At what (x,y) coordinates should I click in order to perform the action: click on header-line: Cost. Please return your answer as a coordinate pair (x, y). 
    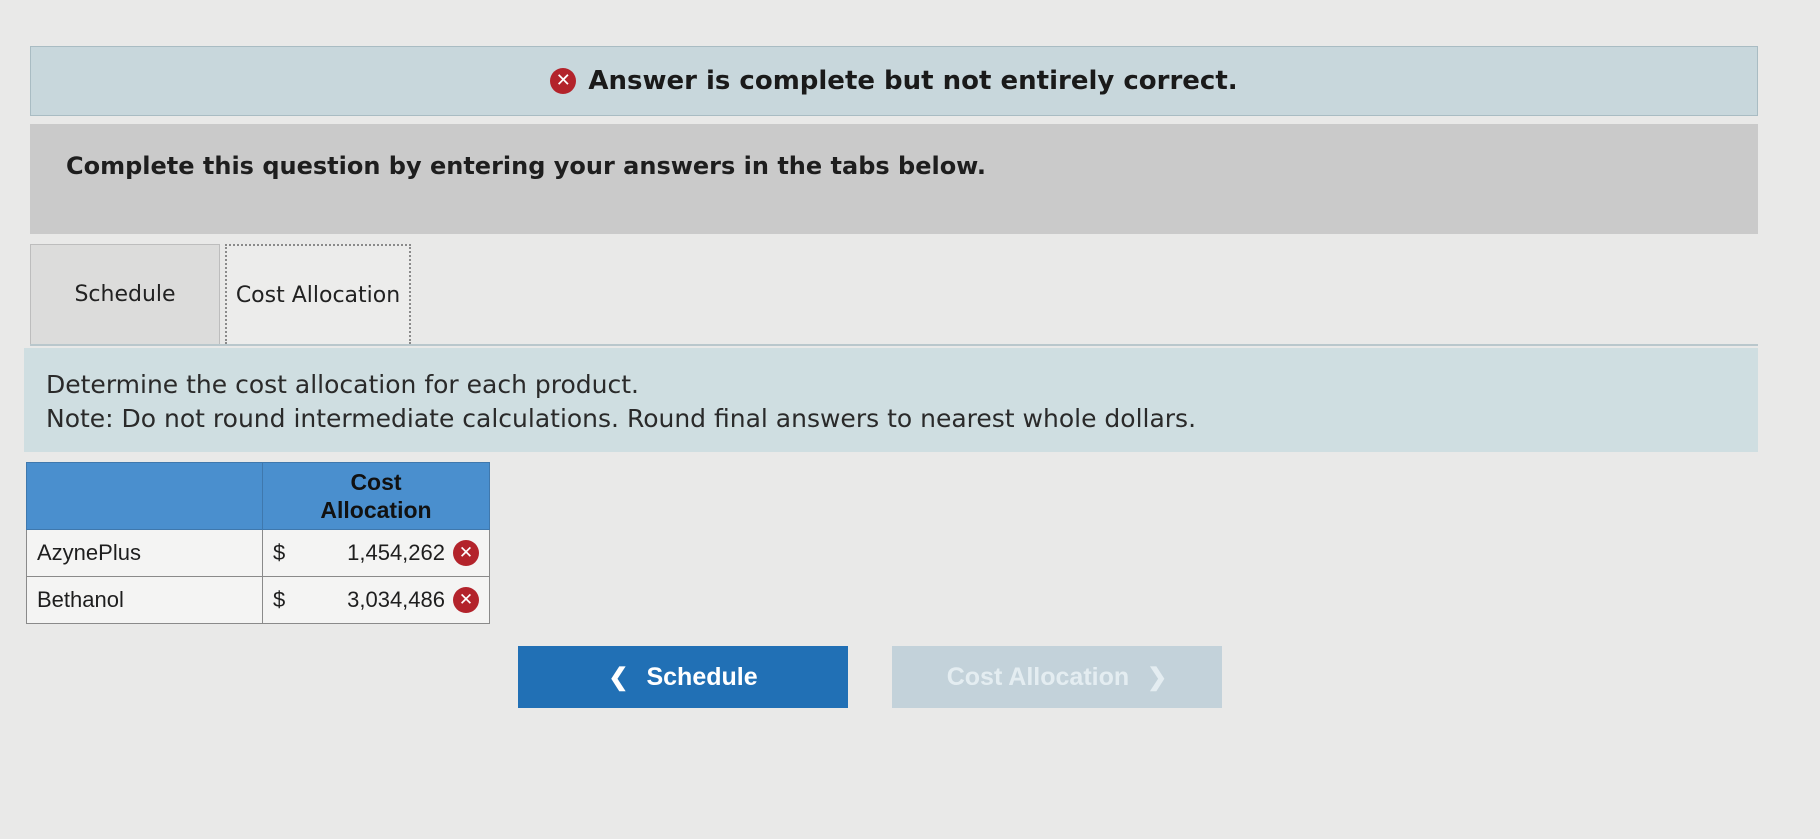
    Looking at the image, I should click on (376, 482).